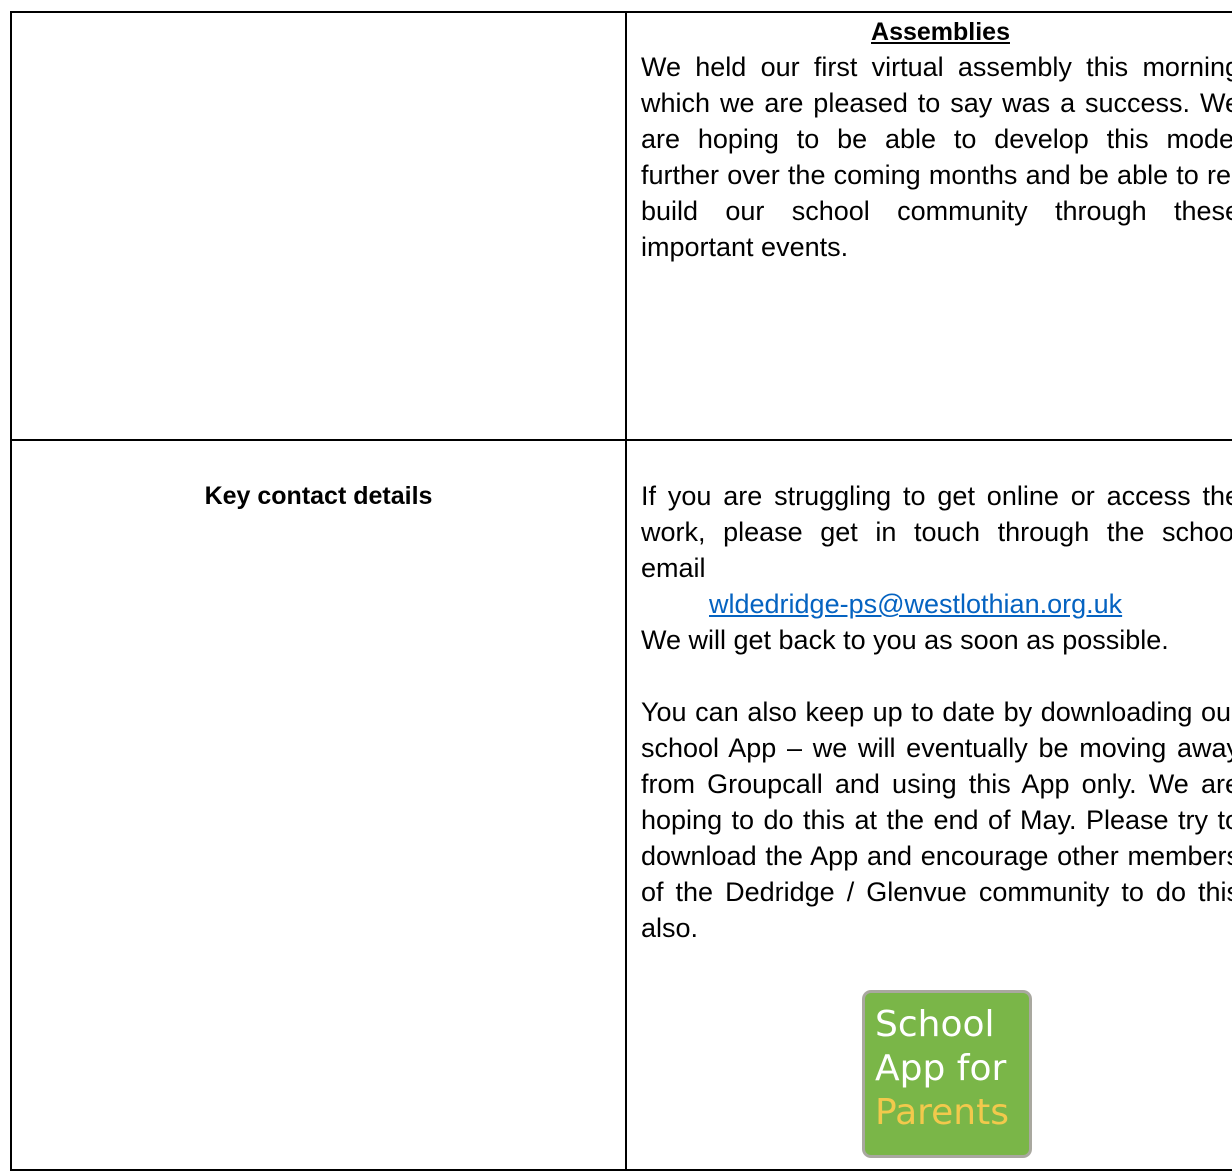  I want to click on app-logo-line1: School, so click(935, 1024).